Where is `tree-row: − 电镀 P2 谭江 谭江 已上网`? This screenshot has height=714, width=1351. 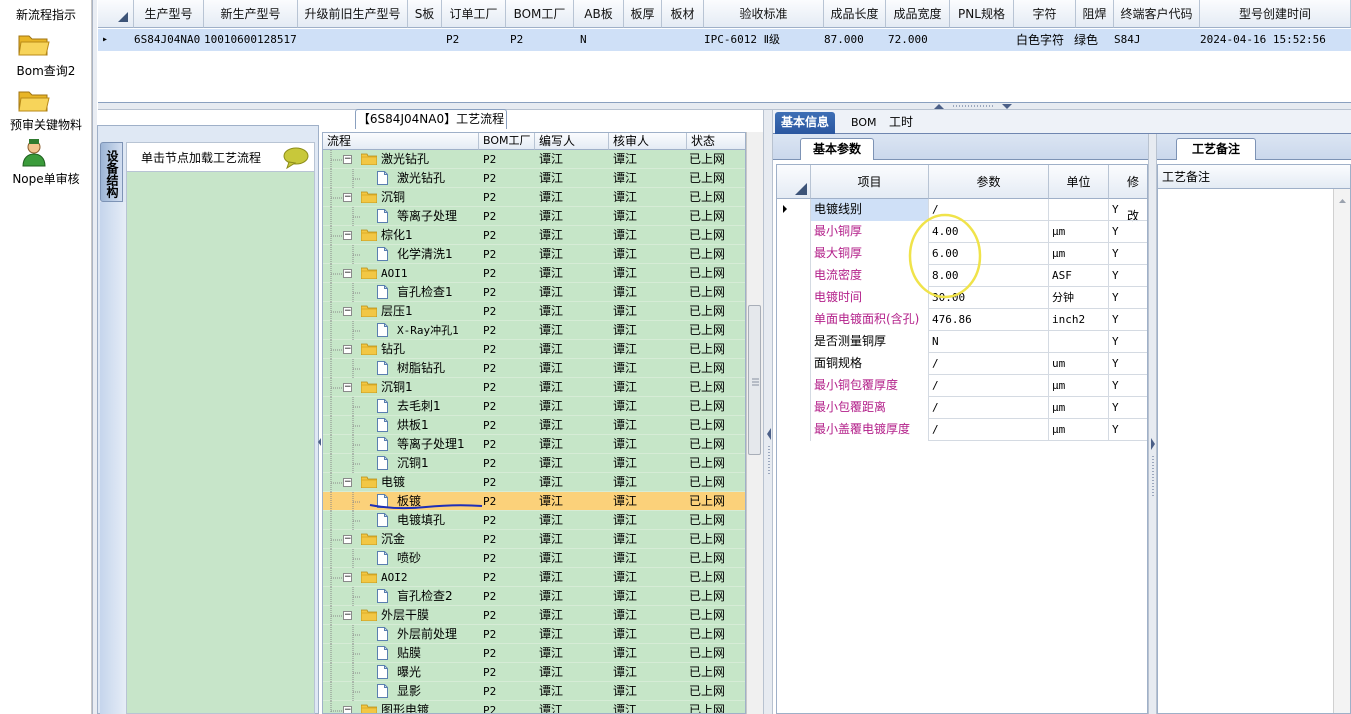
tree-row: − 电镀 P2 谭江 谭江 已上网 is located at coordinates (534, 482).